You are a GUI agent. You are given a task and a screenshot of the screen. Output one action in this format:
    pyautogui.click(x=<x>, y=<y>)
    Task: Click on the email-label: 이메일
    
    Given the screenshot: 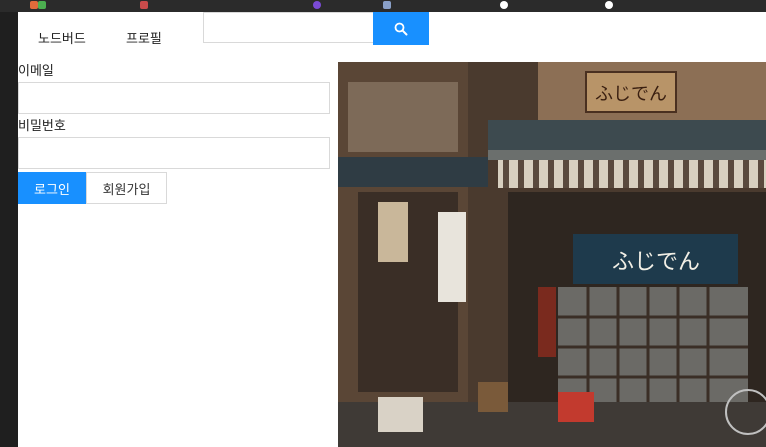 What is the action you would take?
    pyautogui.click(x=36, y=71)
    